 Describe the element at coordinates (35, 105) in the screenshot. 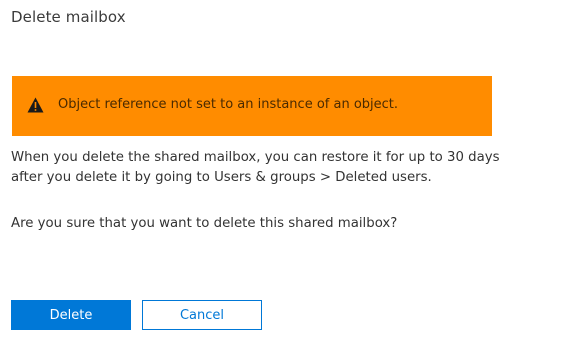

I see `warning-icon` at that location.